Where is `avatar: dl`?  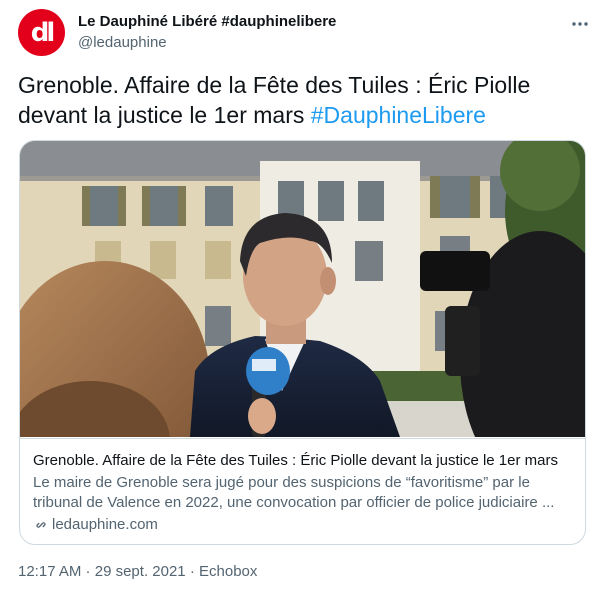
avatar: dl is located at coordinates (41, 32).